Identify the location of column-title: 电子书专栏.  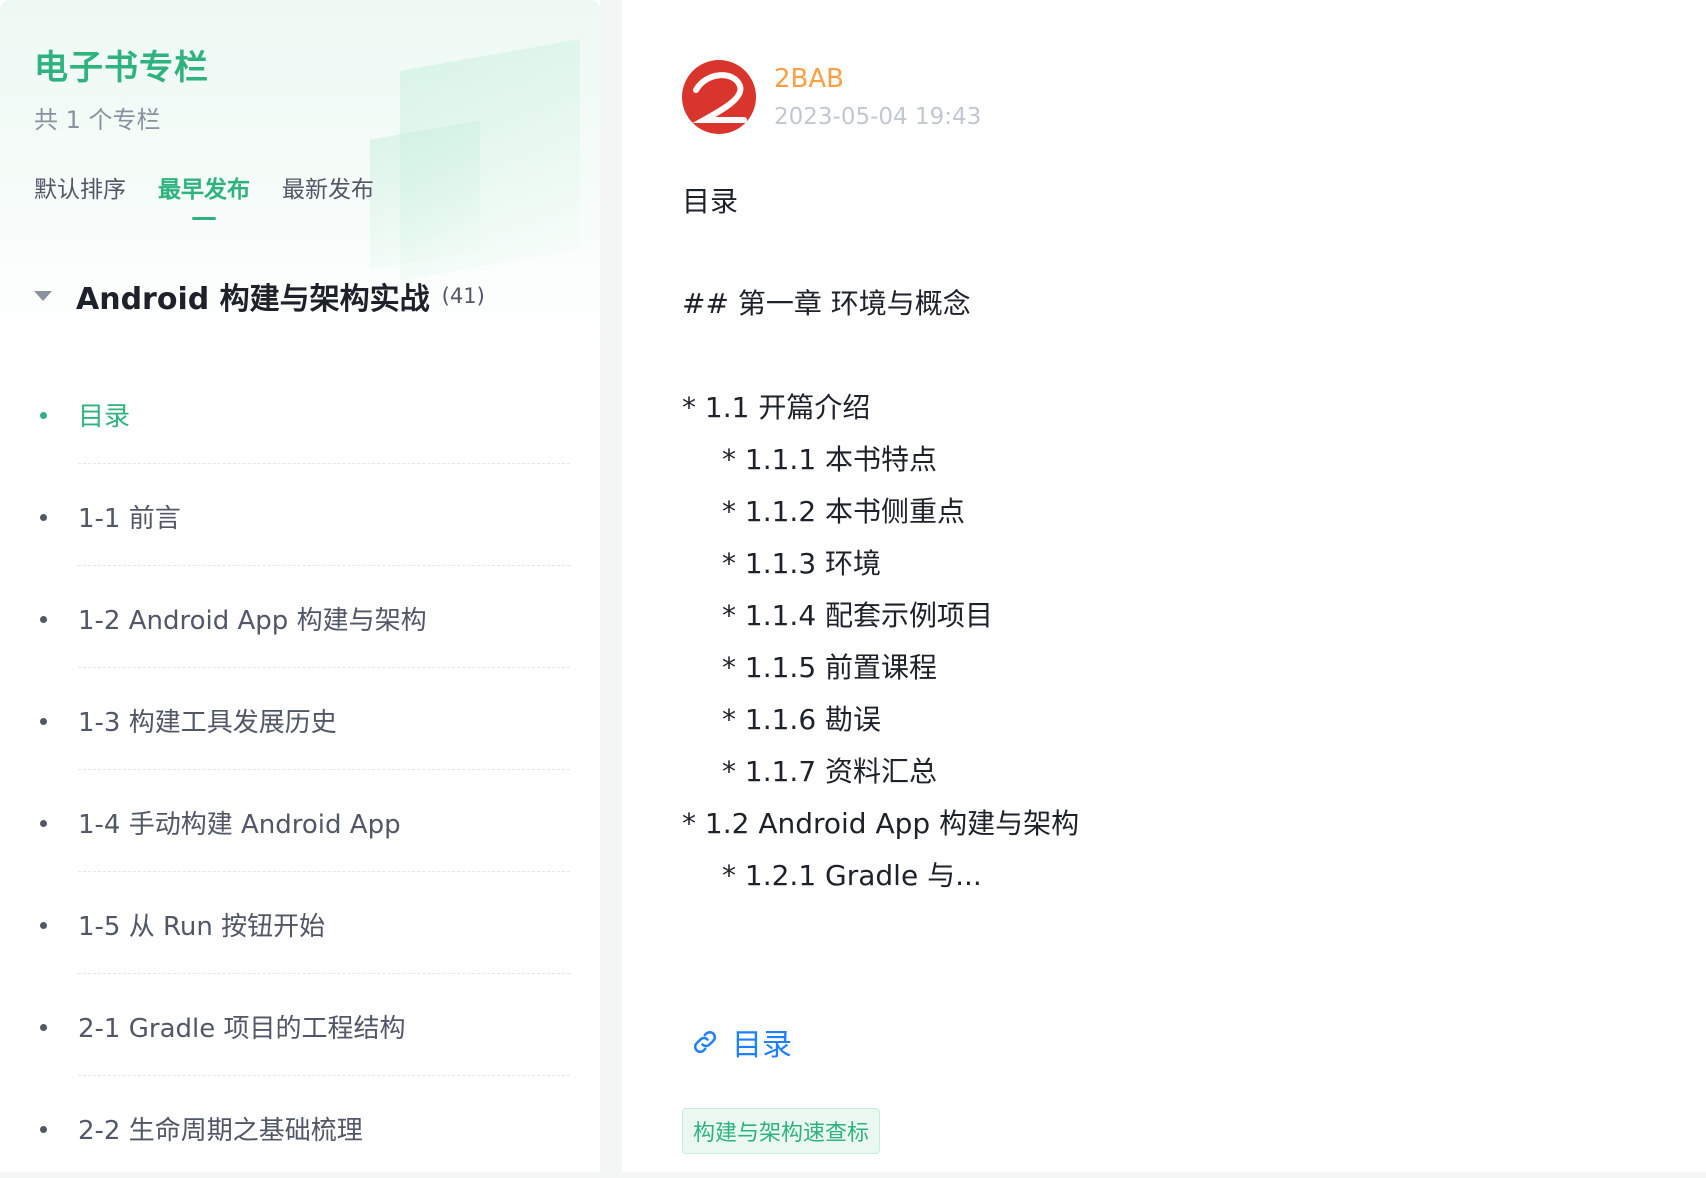
(121, 68).